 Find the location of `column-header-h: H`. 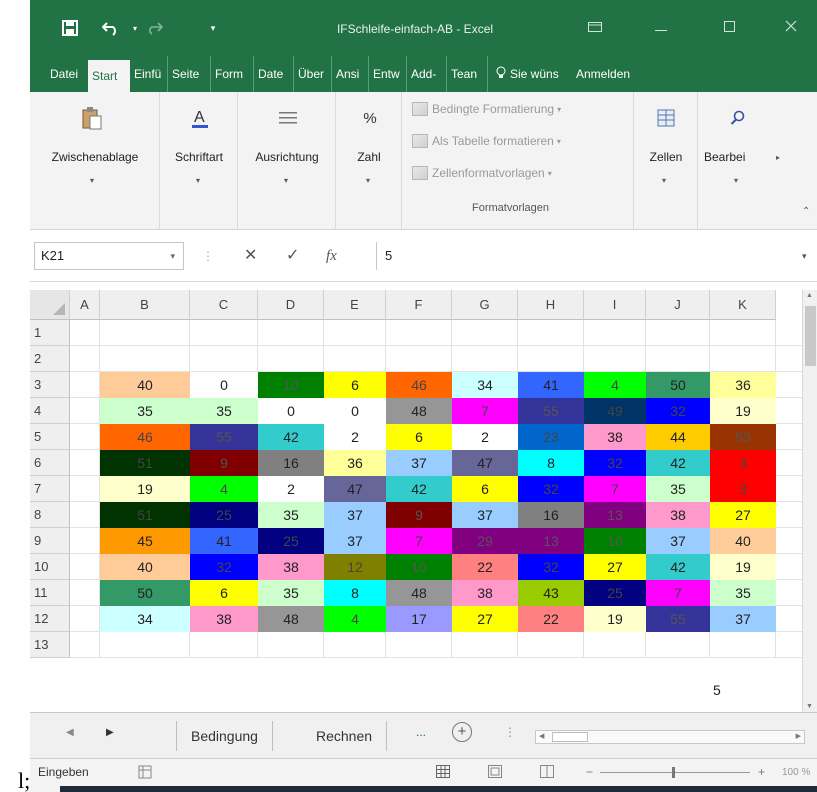

column-header-h: H is located at coordinates (551, 305).